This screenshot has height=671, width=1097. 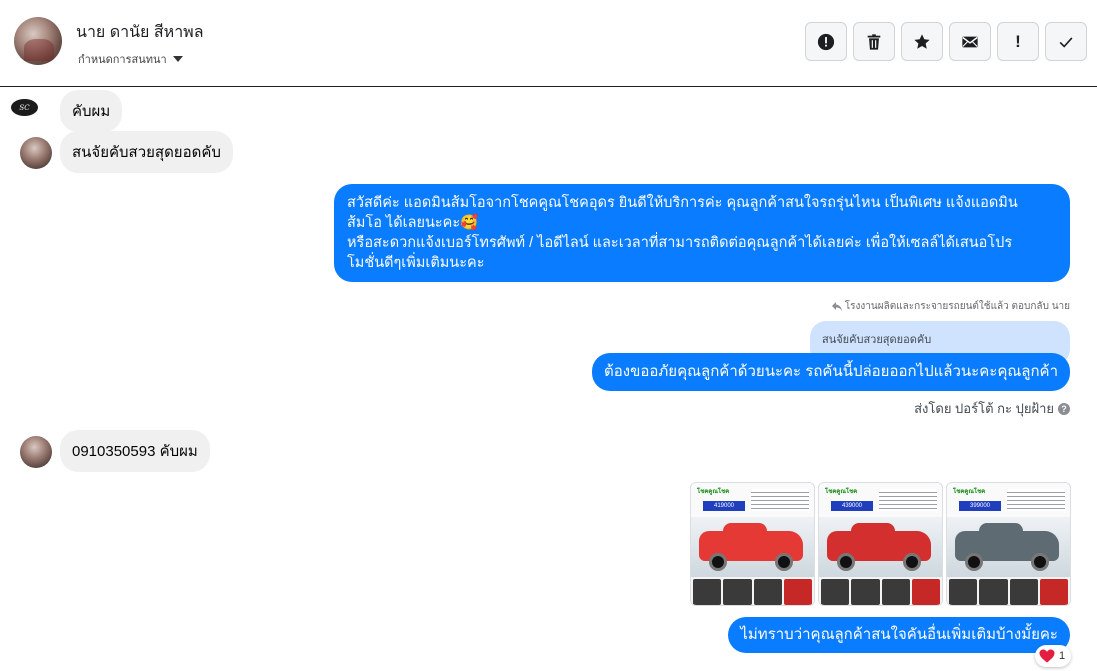 I want to click on caret-down-icon, so click(x=177, y=59).